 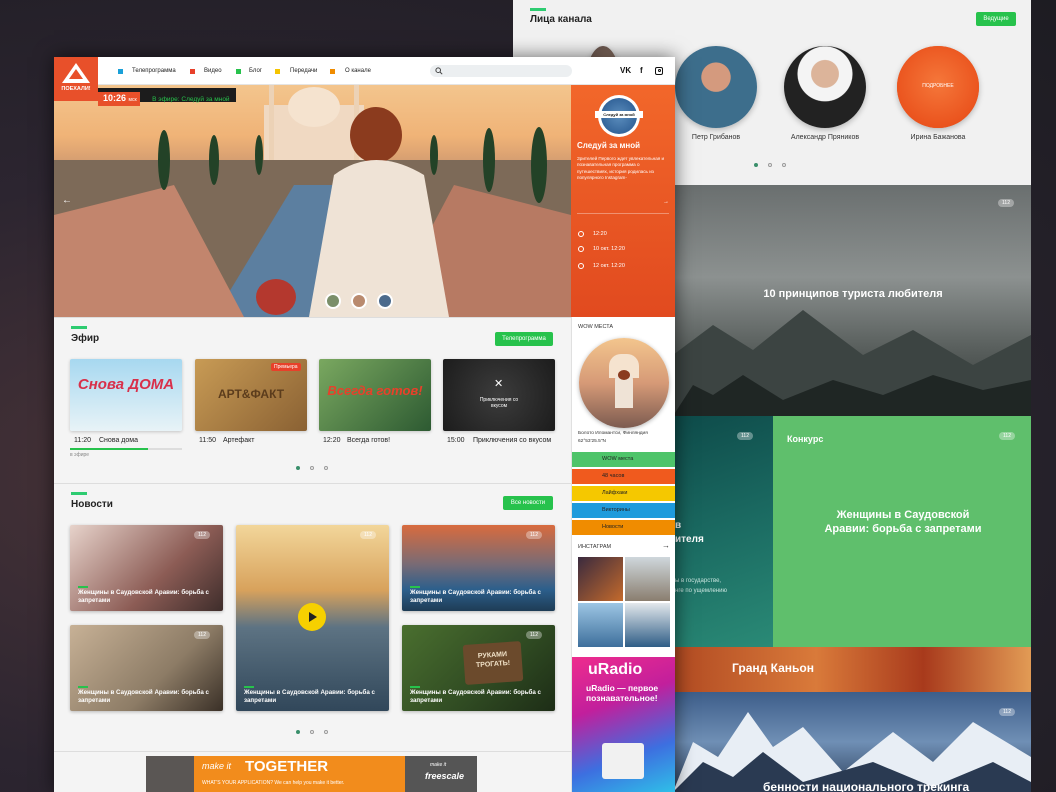 I want to click on wow-coords: 62°53'25.5"N, so click(x=592, y=441).